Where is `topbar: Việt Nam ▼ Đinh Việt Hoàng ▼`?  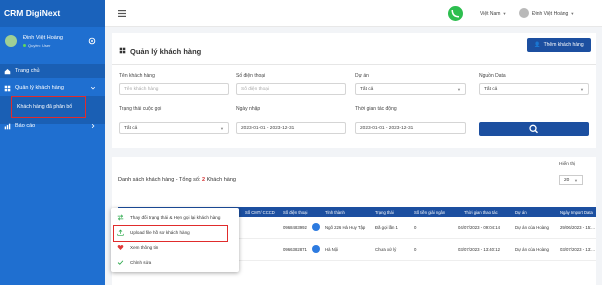 topbar: Việt Nam ▼ Đinh Việt Hoàng ▼ is located at coordinates (353, 13).